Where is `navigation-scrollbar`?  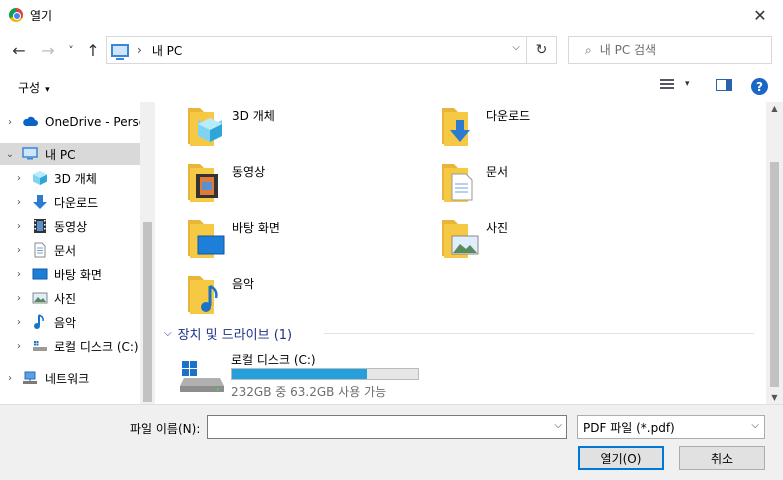
navigation-scrollbar is located at coordinates (147, 253).